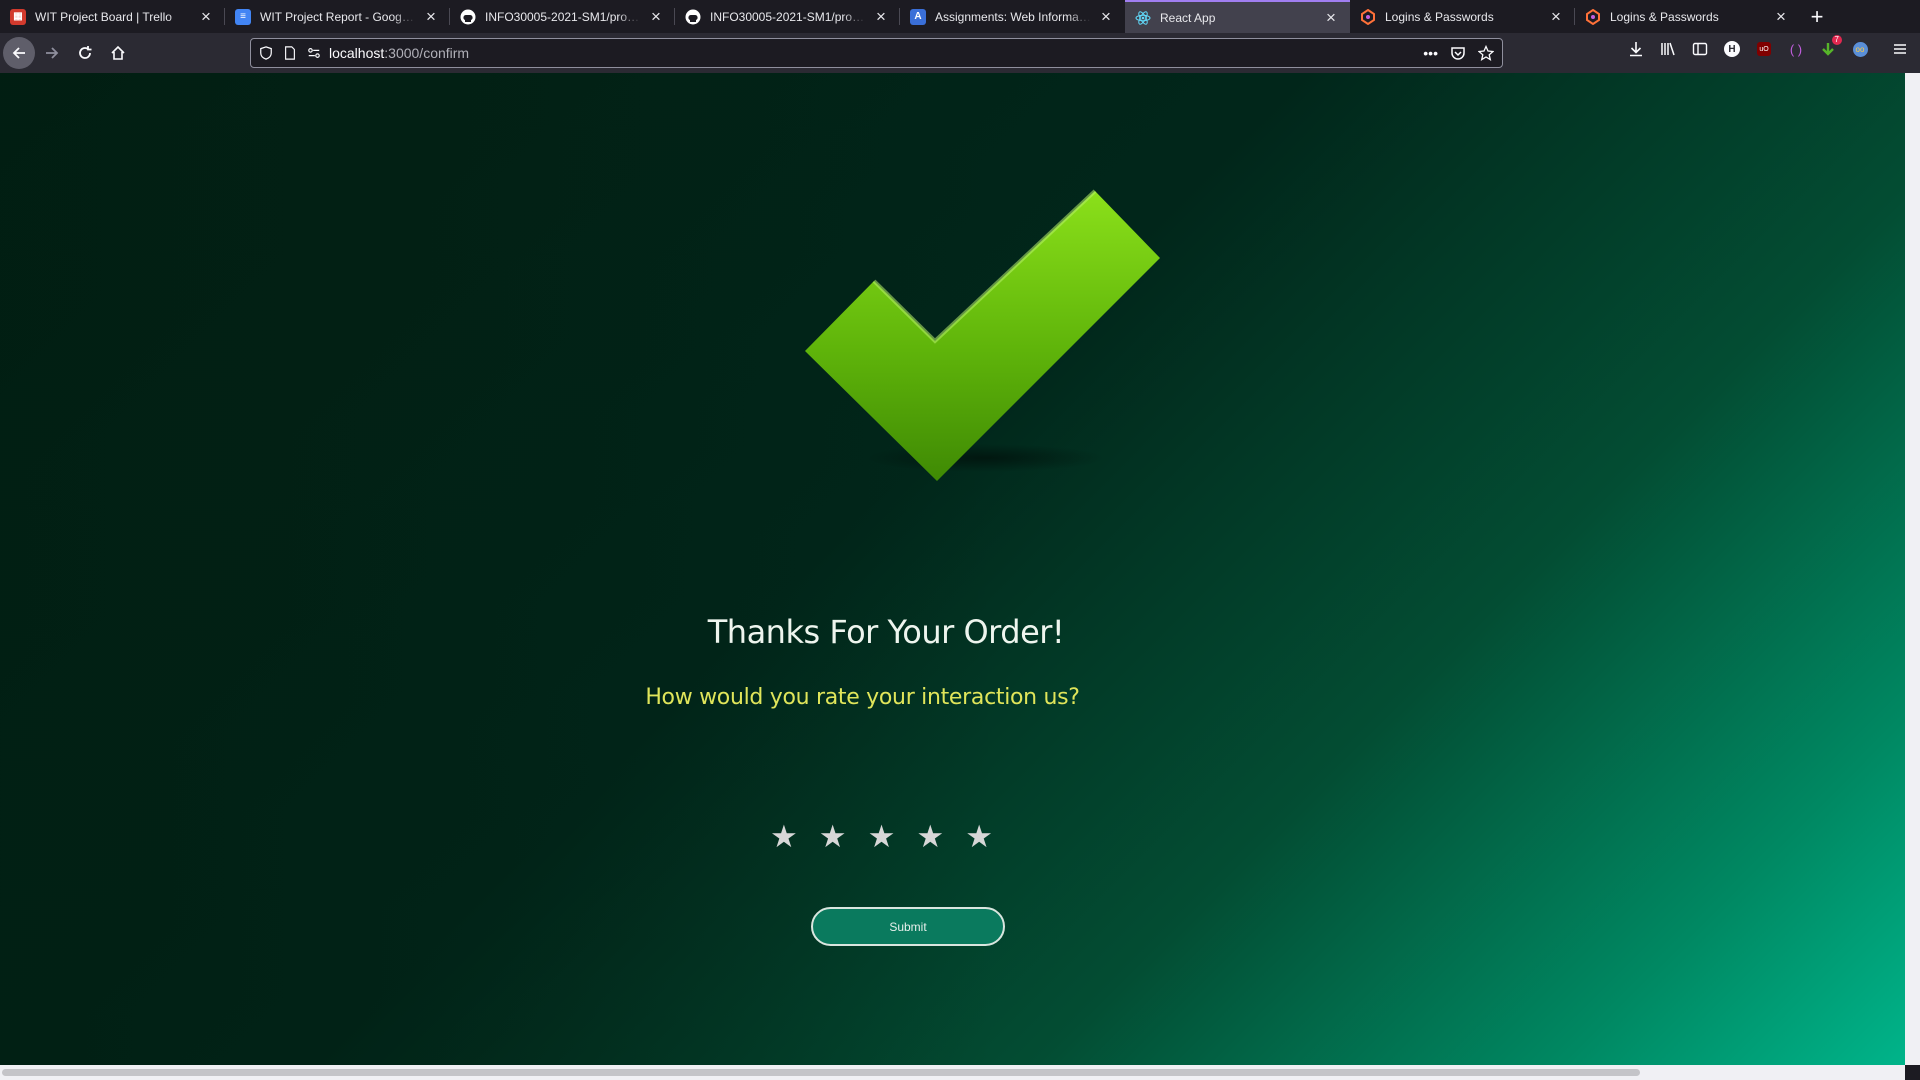 This screenshot has height=1080, width=1920. Describe the element at coordinates (784, 836) in the screenshot. I see `star-1-icon: ★` at that location.